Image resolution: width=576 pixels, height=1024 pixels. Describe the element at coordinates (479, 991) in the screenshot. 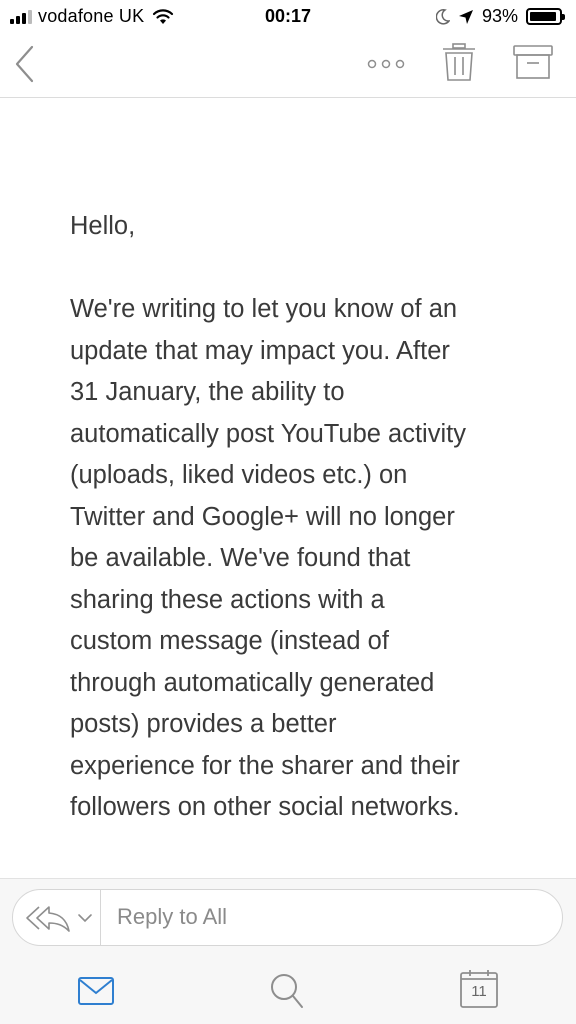

I see `calendar-day: 11` at that location.